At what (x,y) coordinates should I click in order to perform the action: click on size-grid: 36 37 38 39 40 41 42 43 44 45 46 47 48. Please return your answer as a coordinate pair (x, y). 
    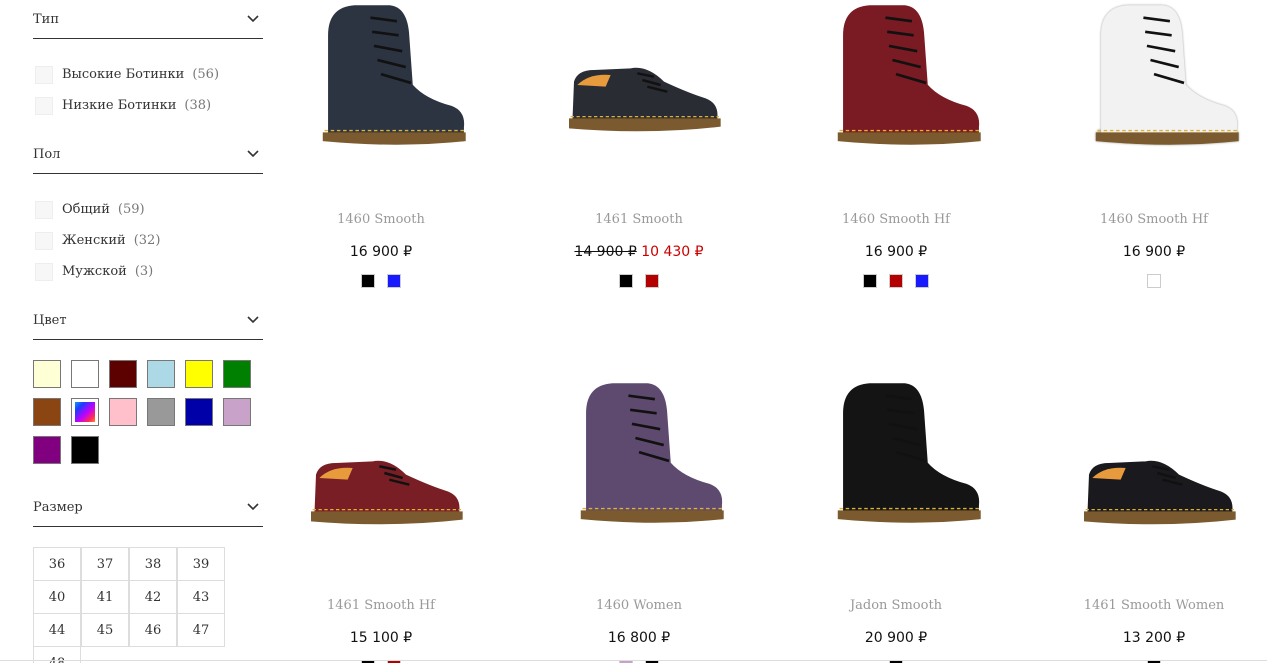
    Looking at the image, I should click on (148, 595).